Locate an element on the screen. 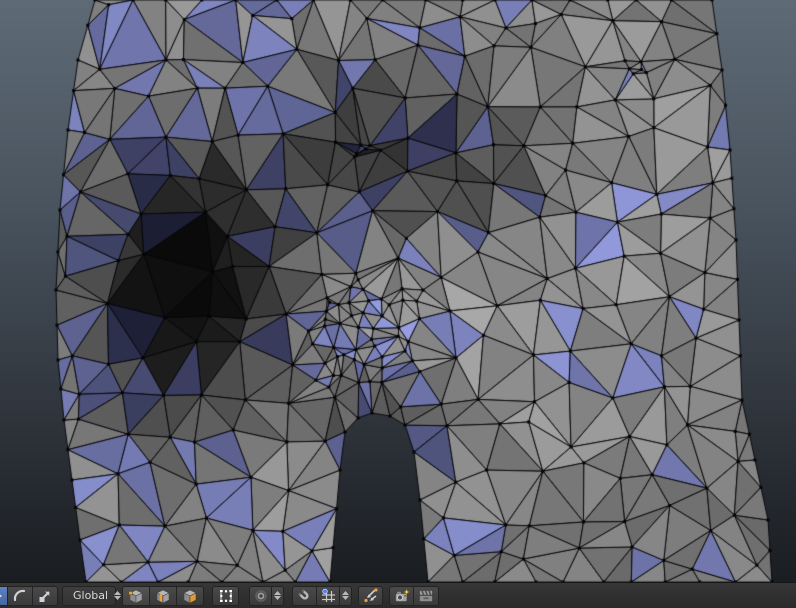 The height and width of the screenshot is (608, 796). vertex-select-button is located at coordinates (136, 595).